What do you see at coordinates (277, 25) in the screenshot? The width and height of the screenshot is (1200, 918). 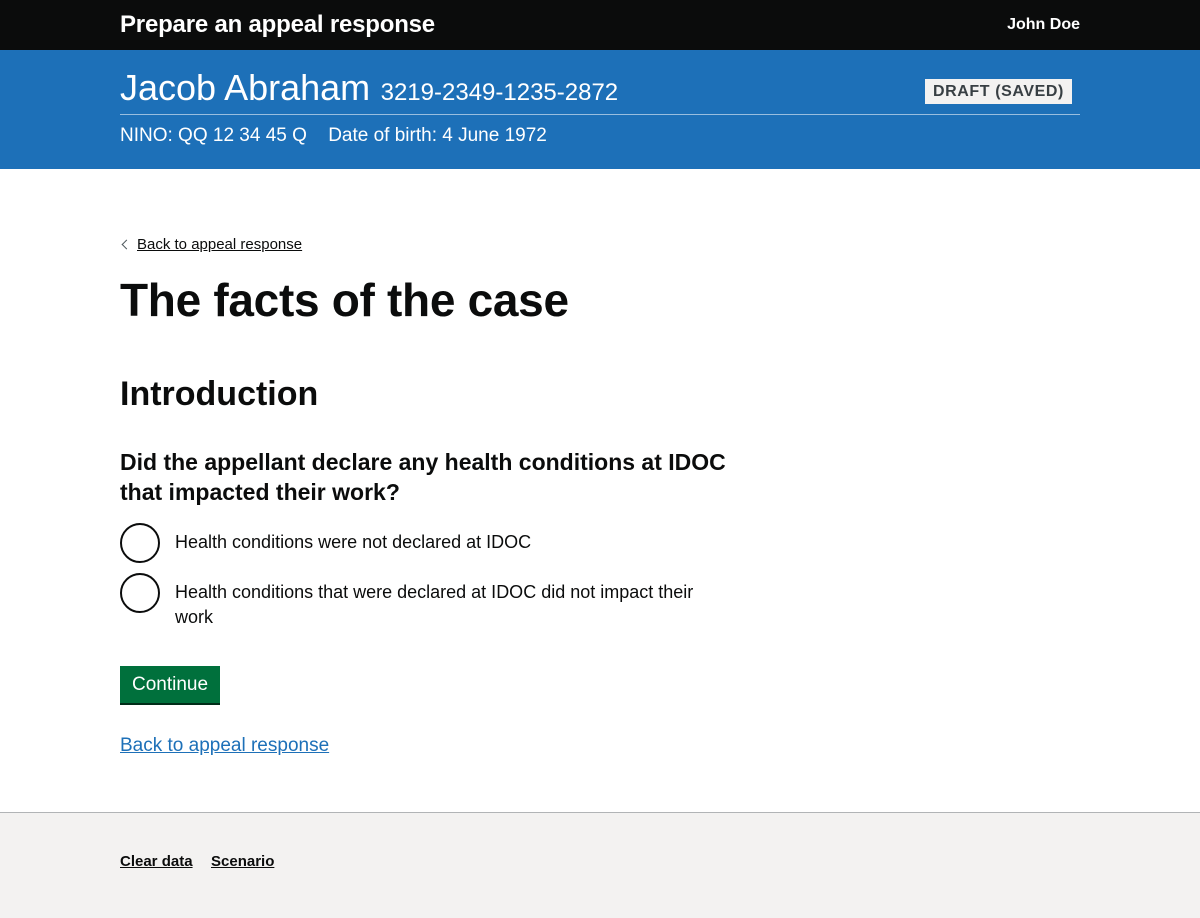 I see `service-name-link: Prepare an appeal response` at bounding box center [277, 25].